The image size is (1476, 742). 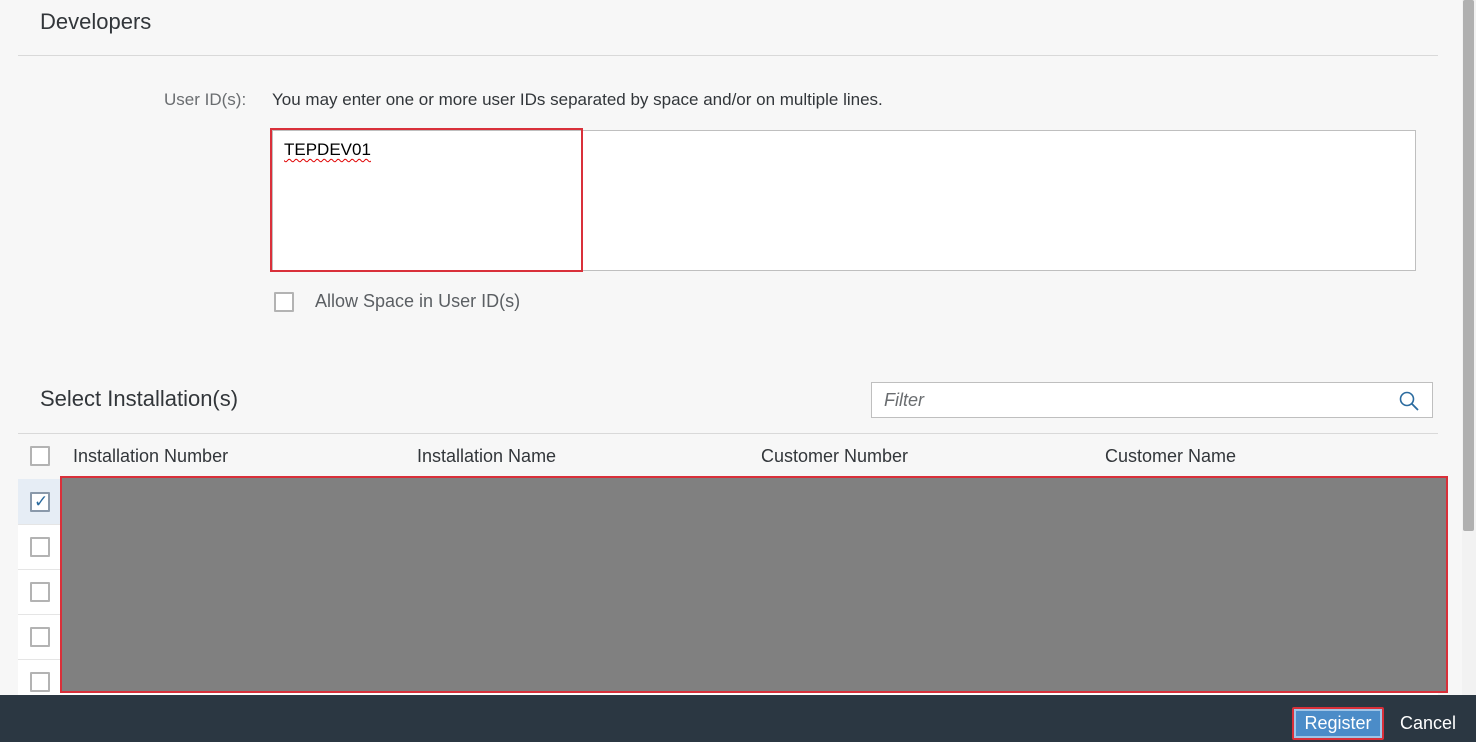 I want to click on footer-toolbar, so click(x=738, y=718).